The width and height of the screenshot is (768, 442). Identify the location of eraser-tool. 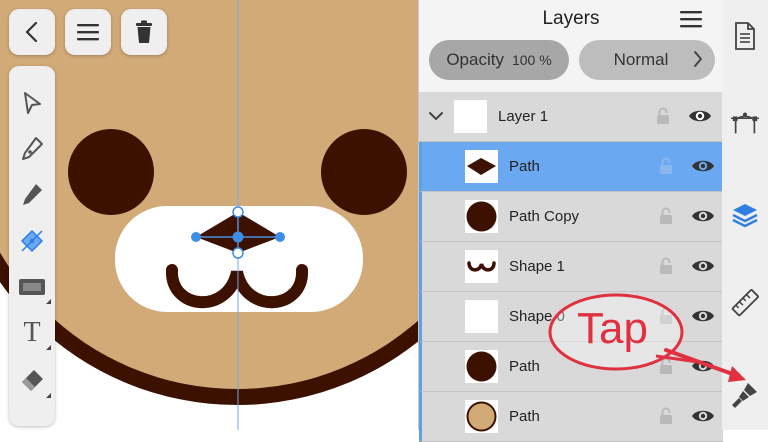
(32, 381).